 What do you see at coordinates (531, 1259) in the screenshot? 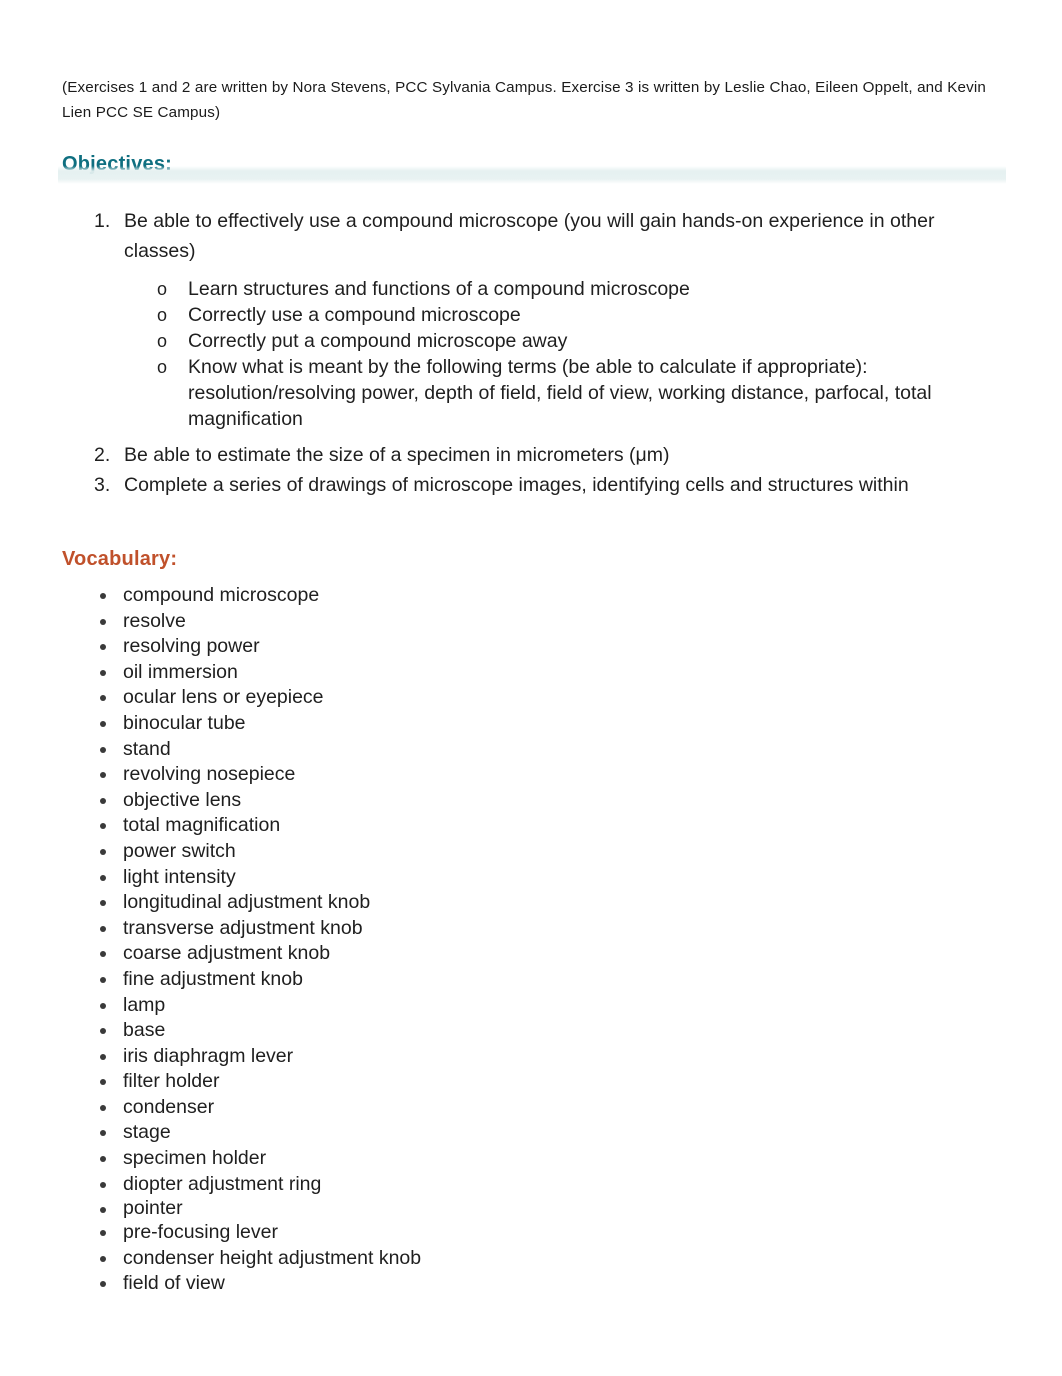
I see `vocabulary-list-item: condenser height adjustment knob` at bounding box center [531, 1259].